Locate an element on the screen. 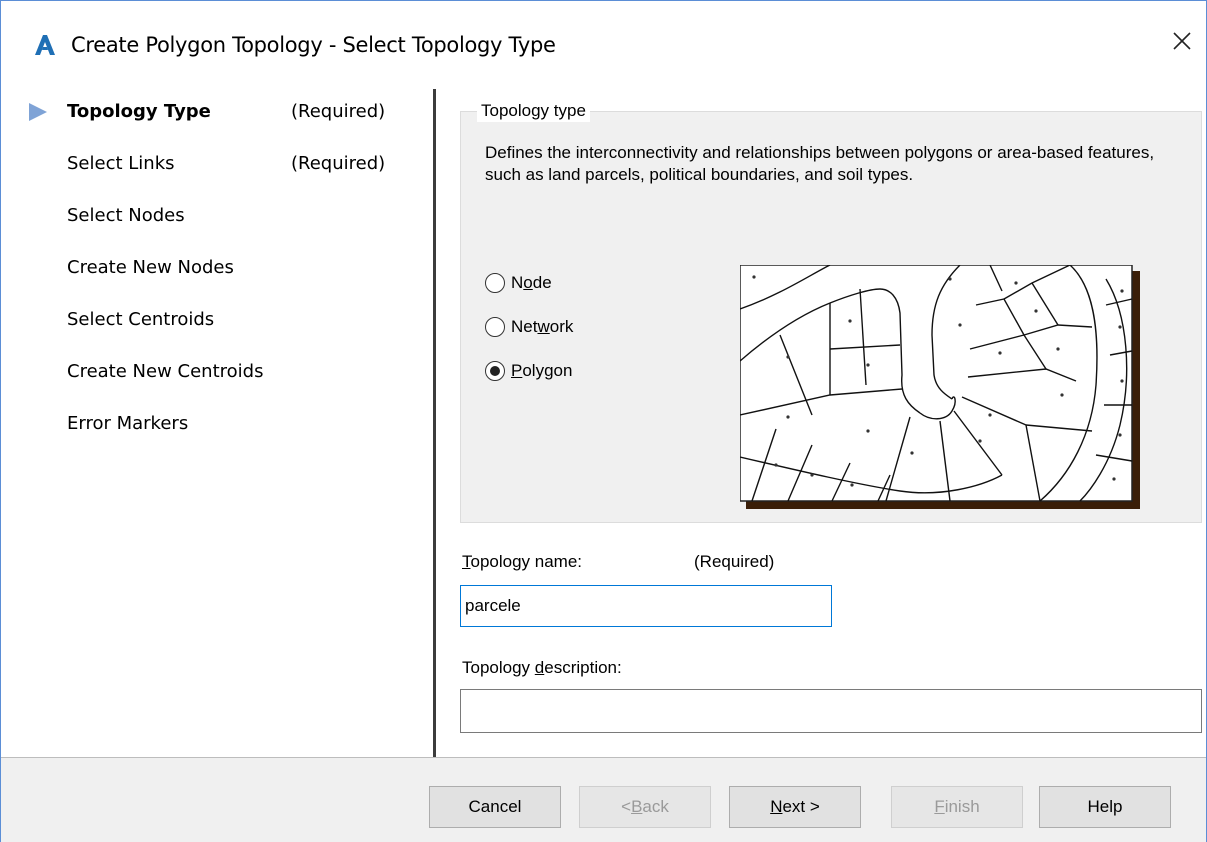 The image size is (1207, 842). finish-button: Finish is located at coordinates (957, 807).